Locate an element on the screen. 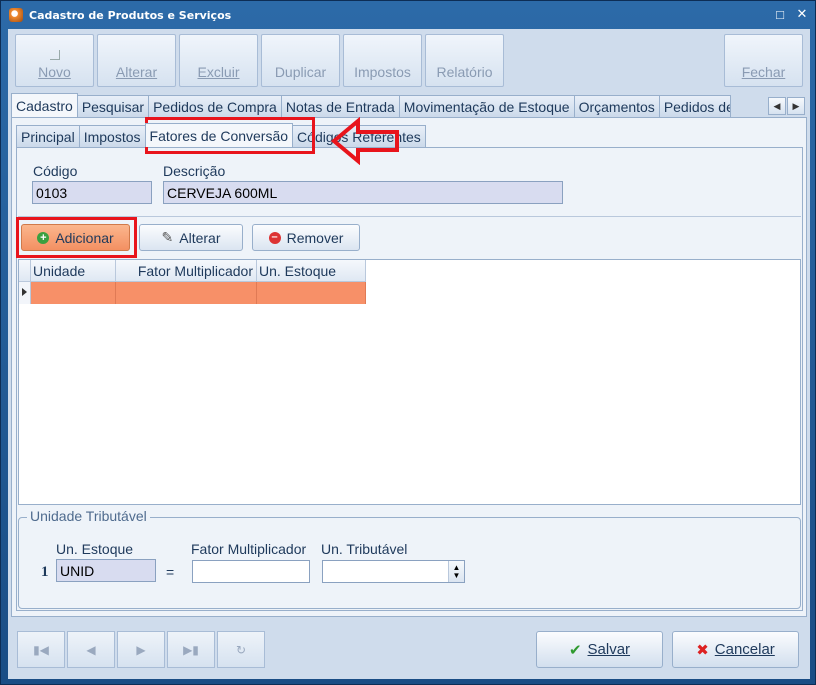 This screenshot has width=816, height=685. excluir-button: Excluir is located at coordinates (218, 60).